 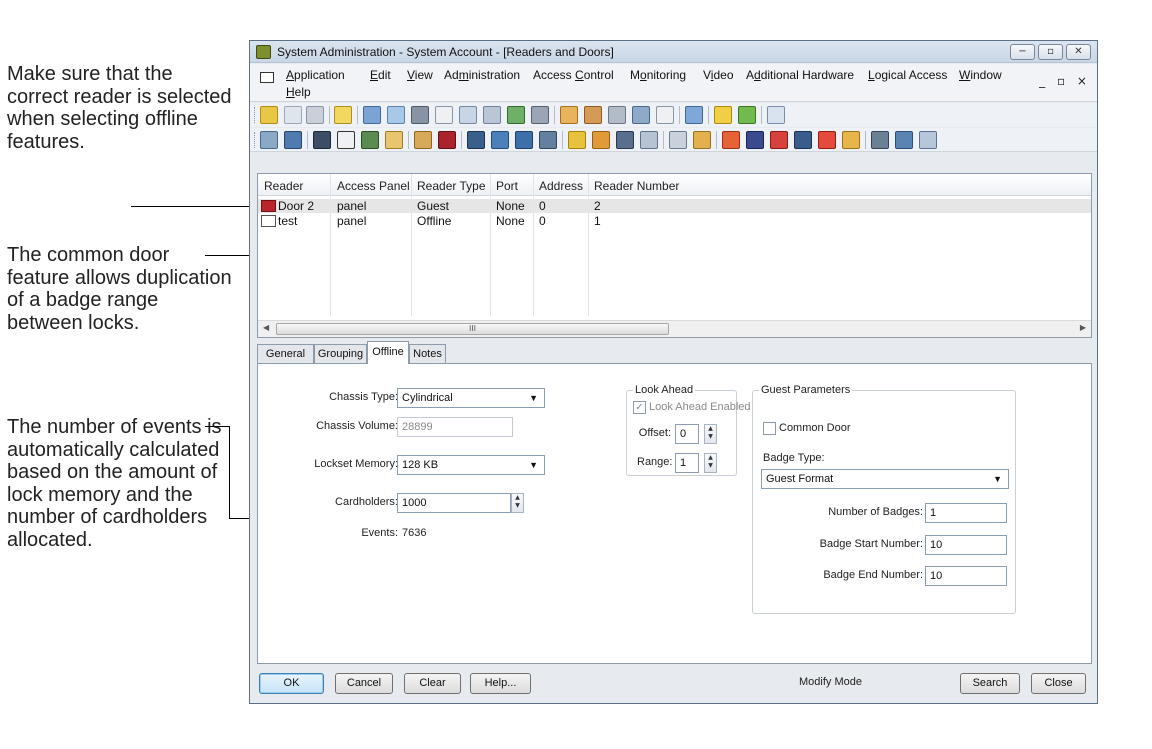 I want to click on people-icon, so click(x=601, y=140).